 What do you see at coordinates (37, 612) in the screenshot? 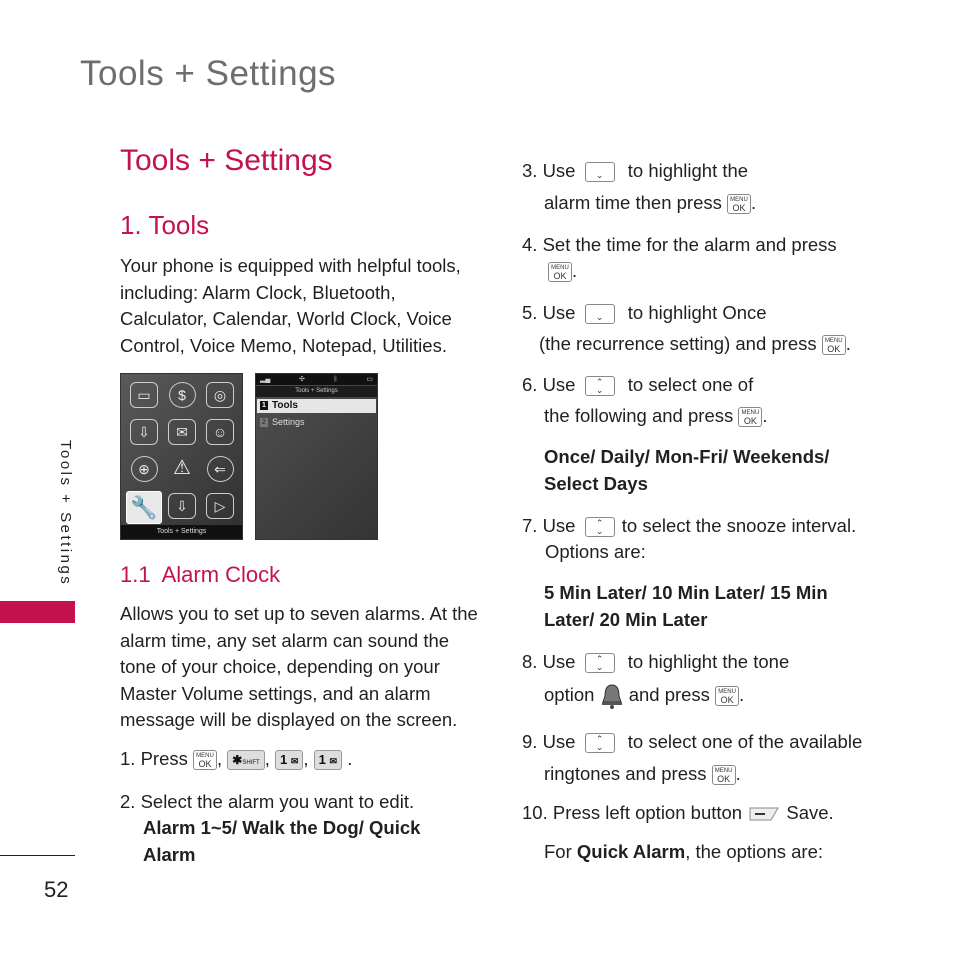
I see `side-section-tab` at bounding box center [37, 612].